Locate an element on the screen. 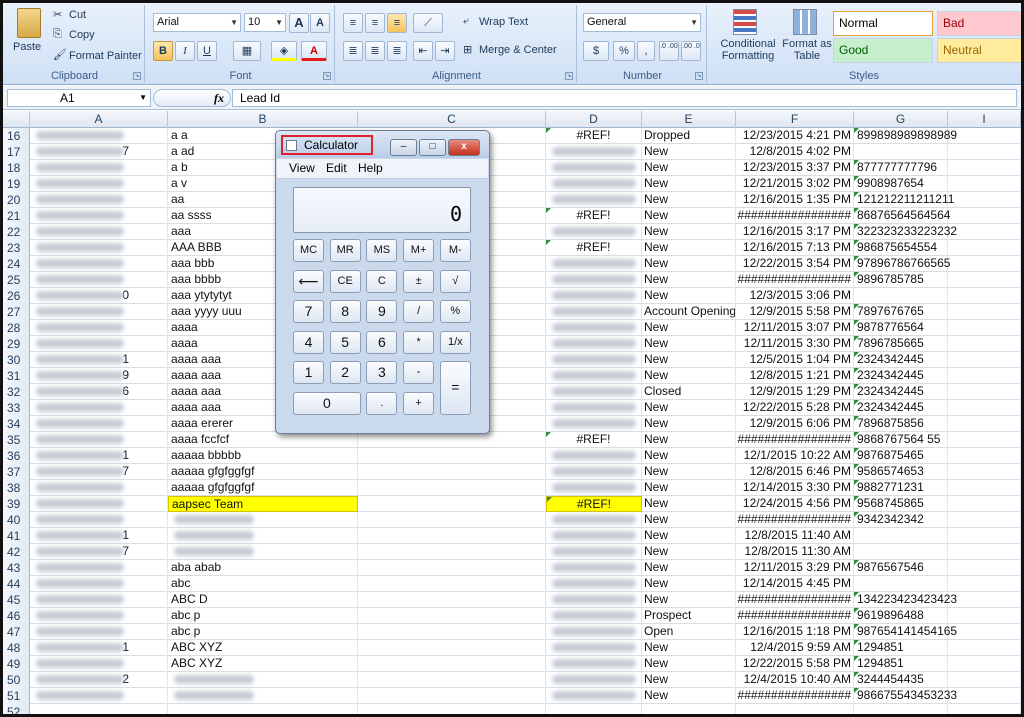 The width and height of the screenshot is (1024, 717). cell-b: aba abab is located at coordinates (263, 568).